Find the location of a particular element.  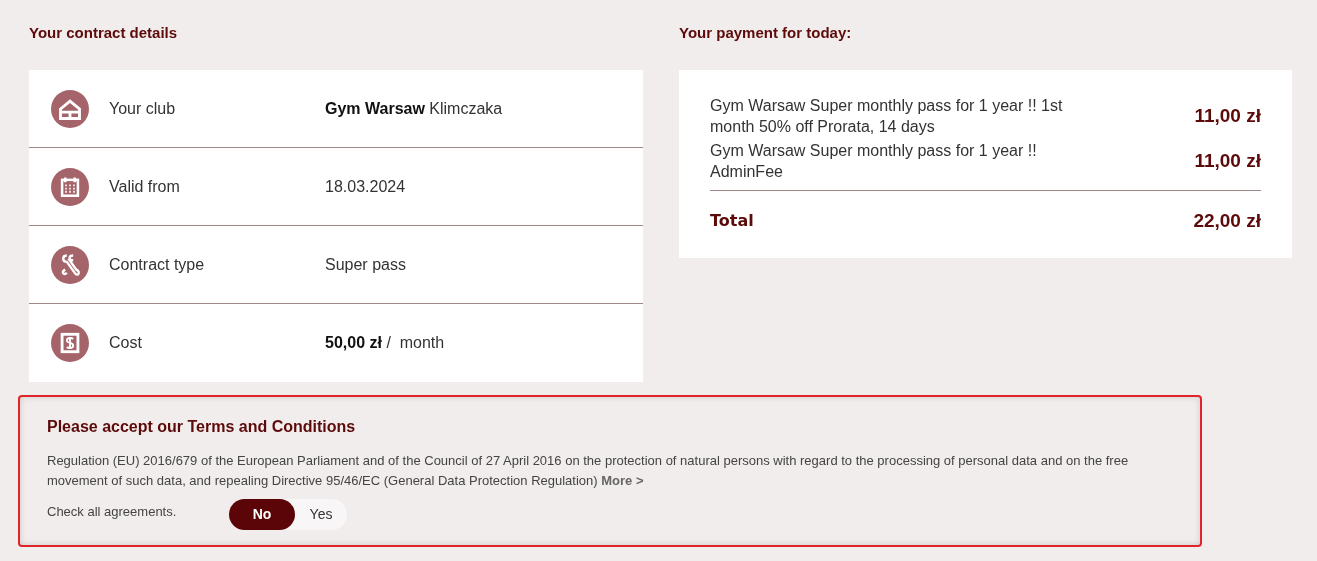

section-title: Your contract details is located at coordinates (104, 32).